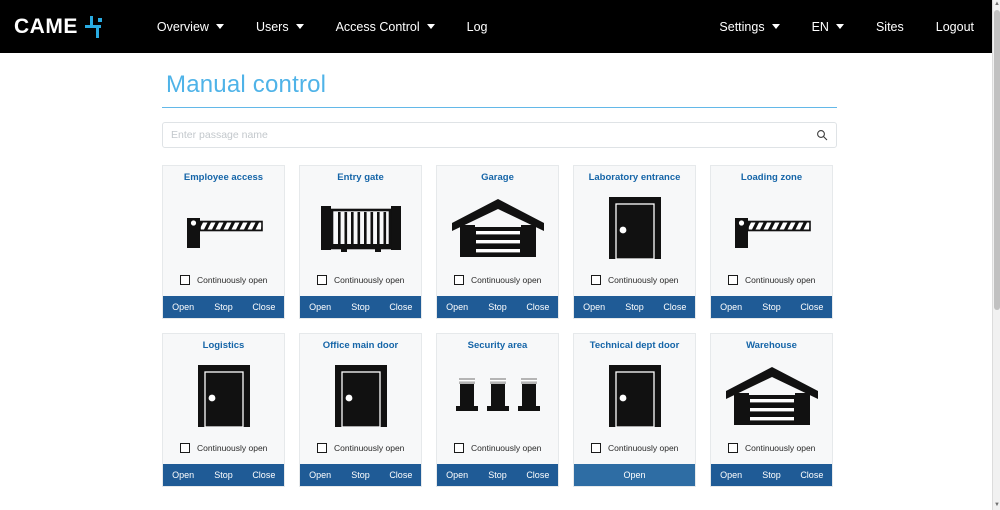  Describe the element at coordinates (634, 345) in the screenshot. I see `passage-title: Technical dept door` at that location.